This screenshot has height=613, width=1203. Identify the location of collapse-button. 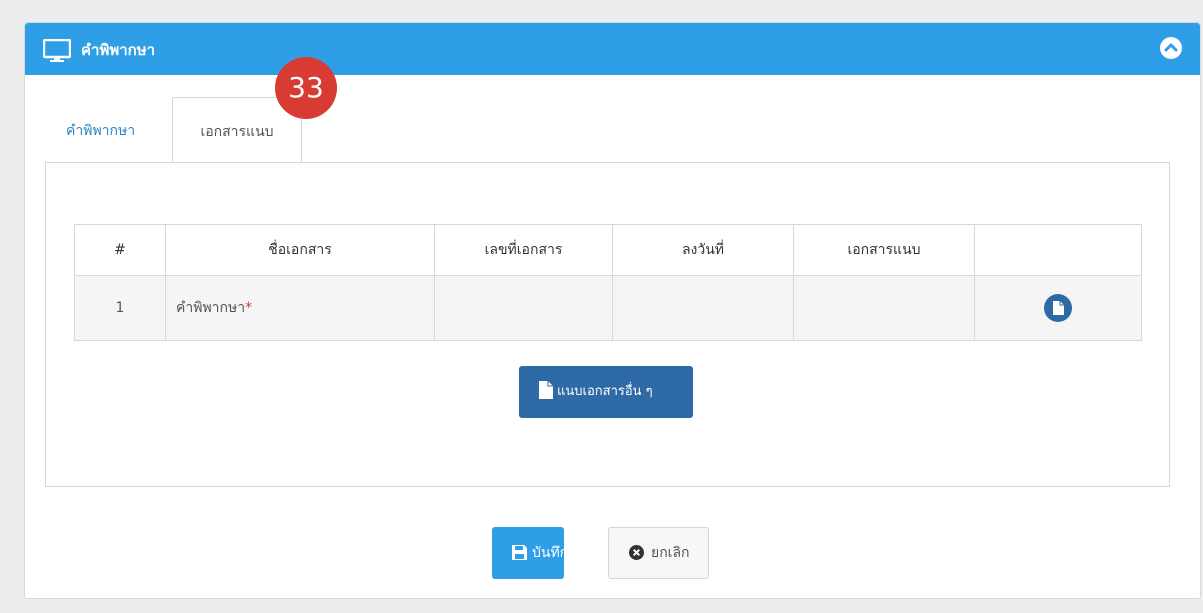
(1171, 48).